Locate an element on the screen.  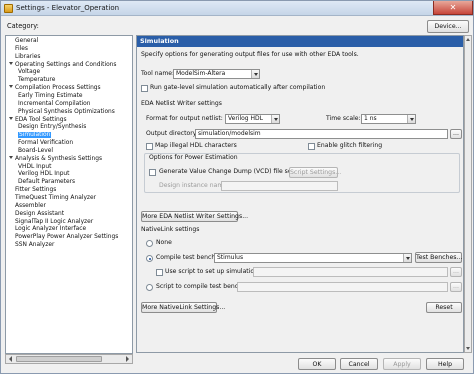
tool-name-label: Tool name: is located at coordinates (158, 73).